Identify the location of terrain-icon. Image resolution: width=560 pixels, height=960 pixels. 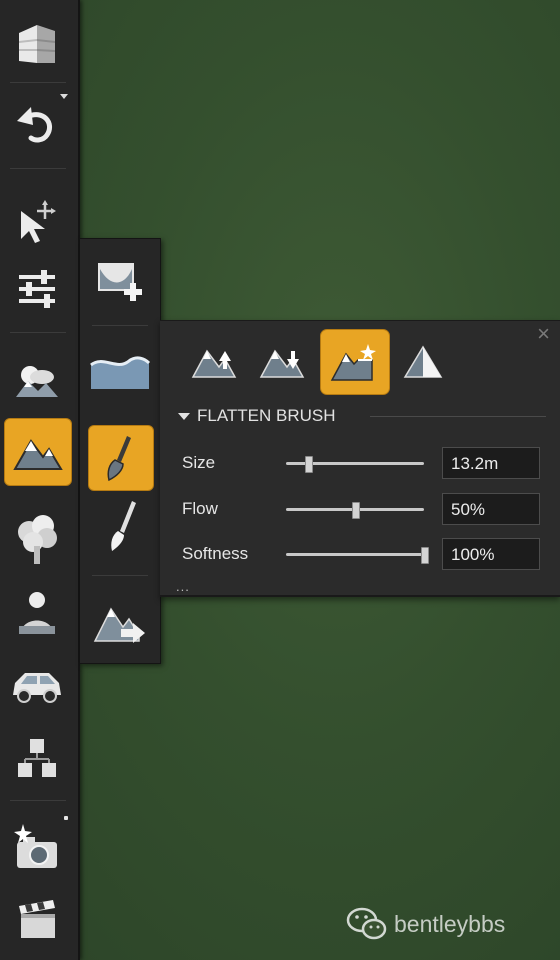
(38, 452).